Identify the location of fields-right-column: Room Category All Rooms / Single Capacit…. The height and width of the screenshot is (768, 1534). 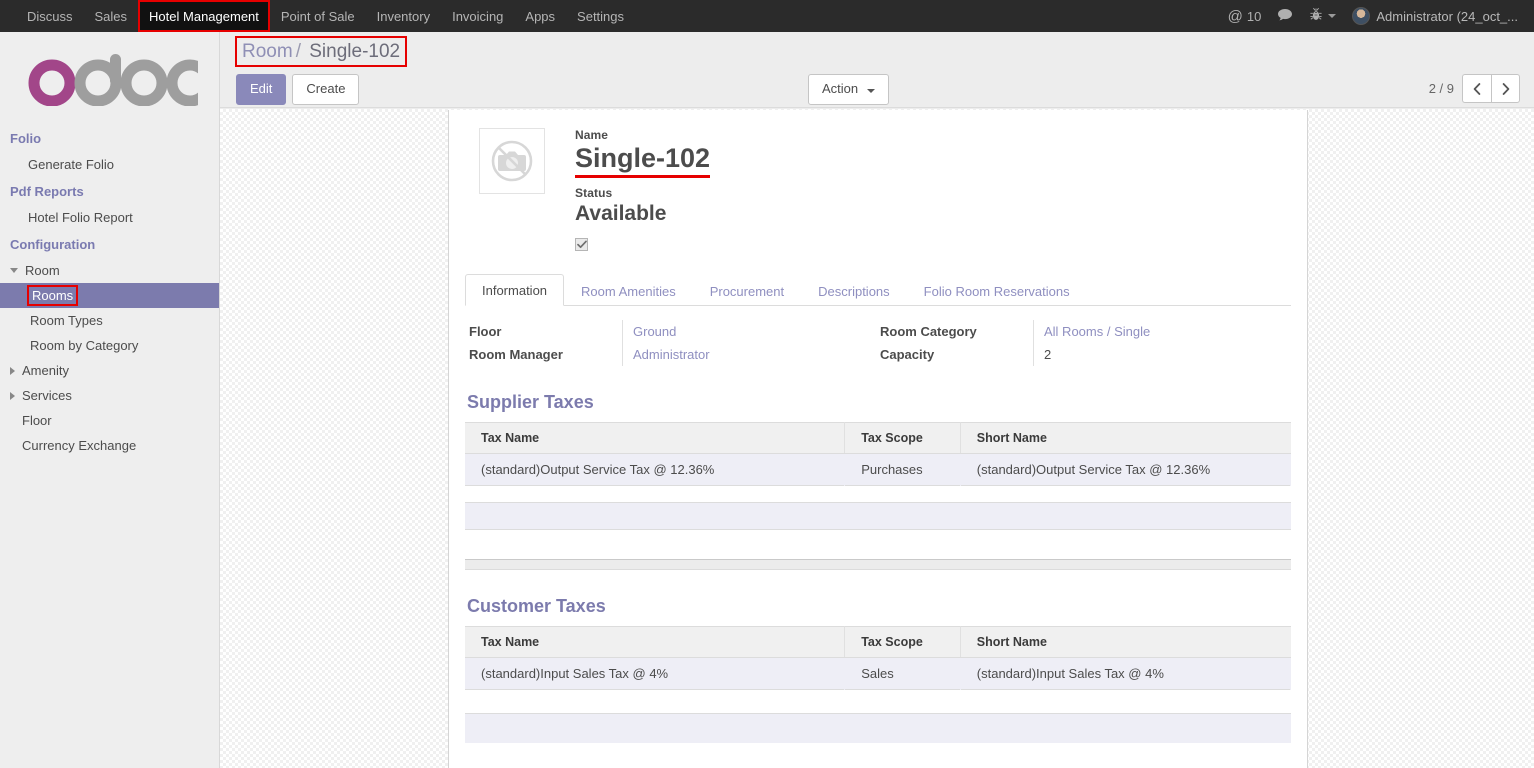
(1083, 343).